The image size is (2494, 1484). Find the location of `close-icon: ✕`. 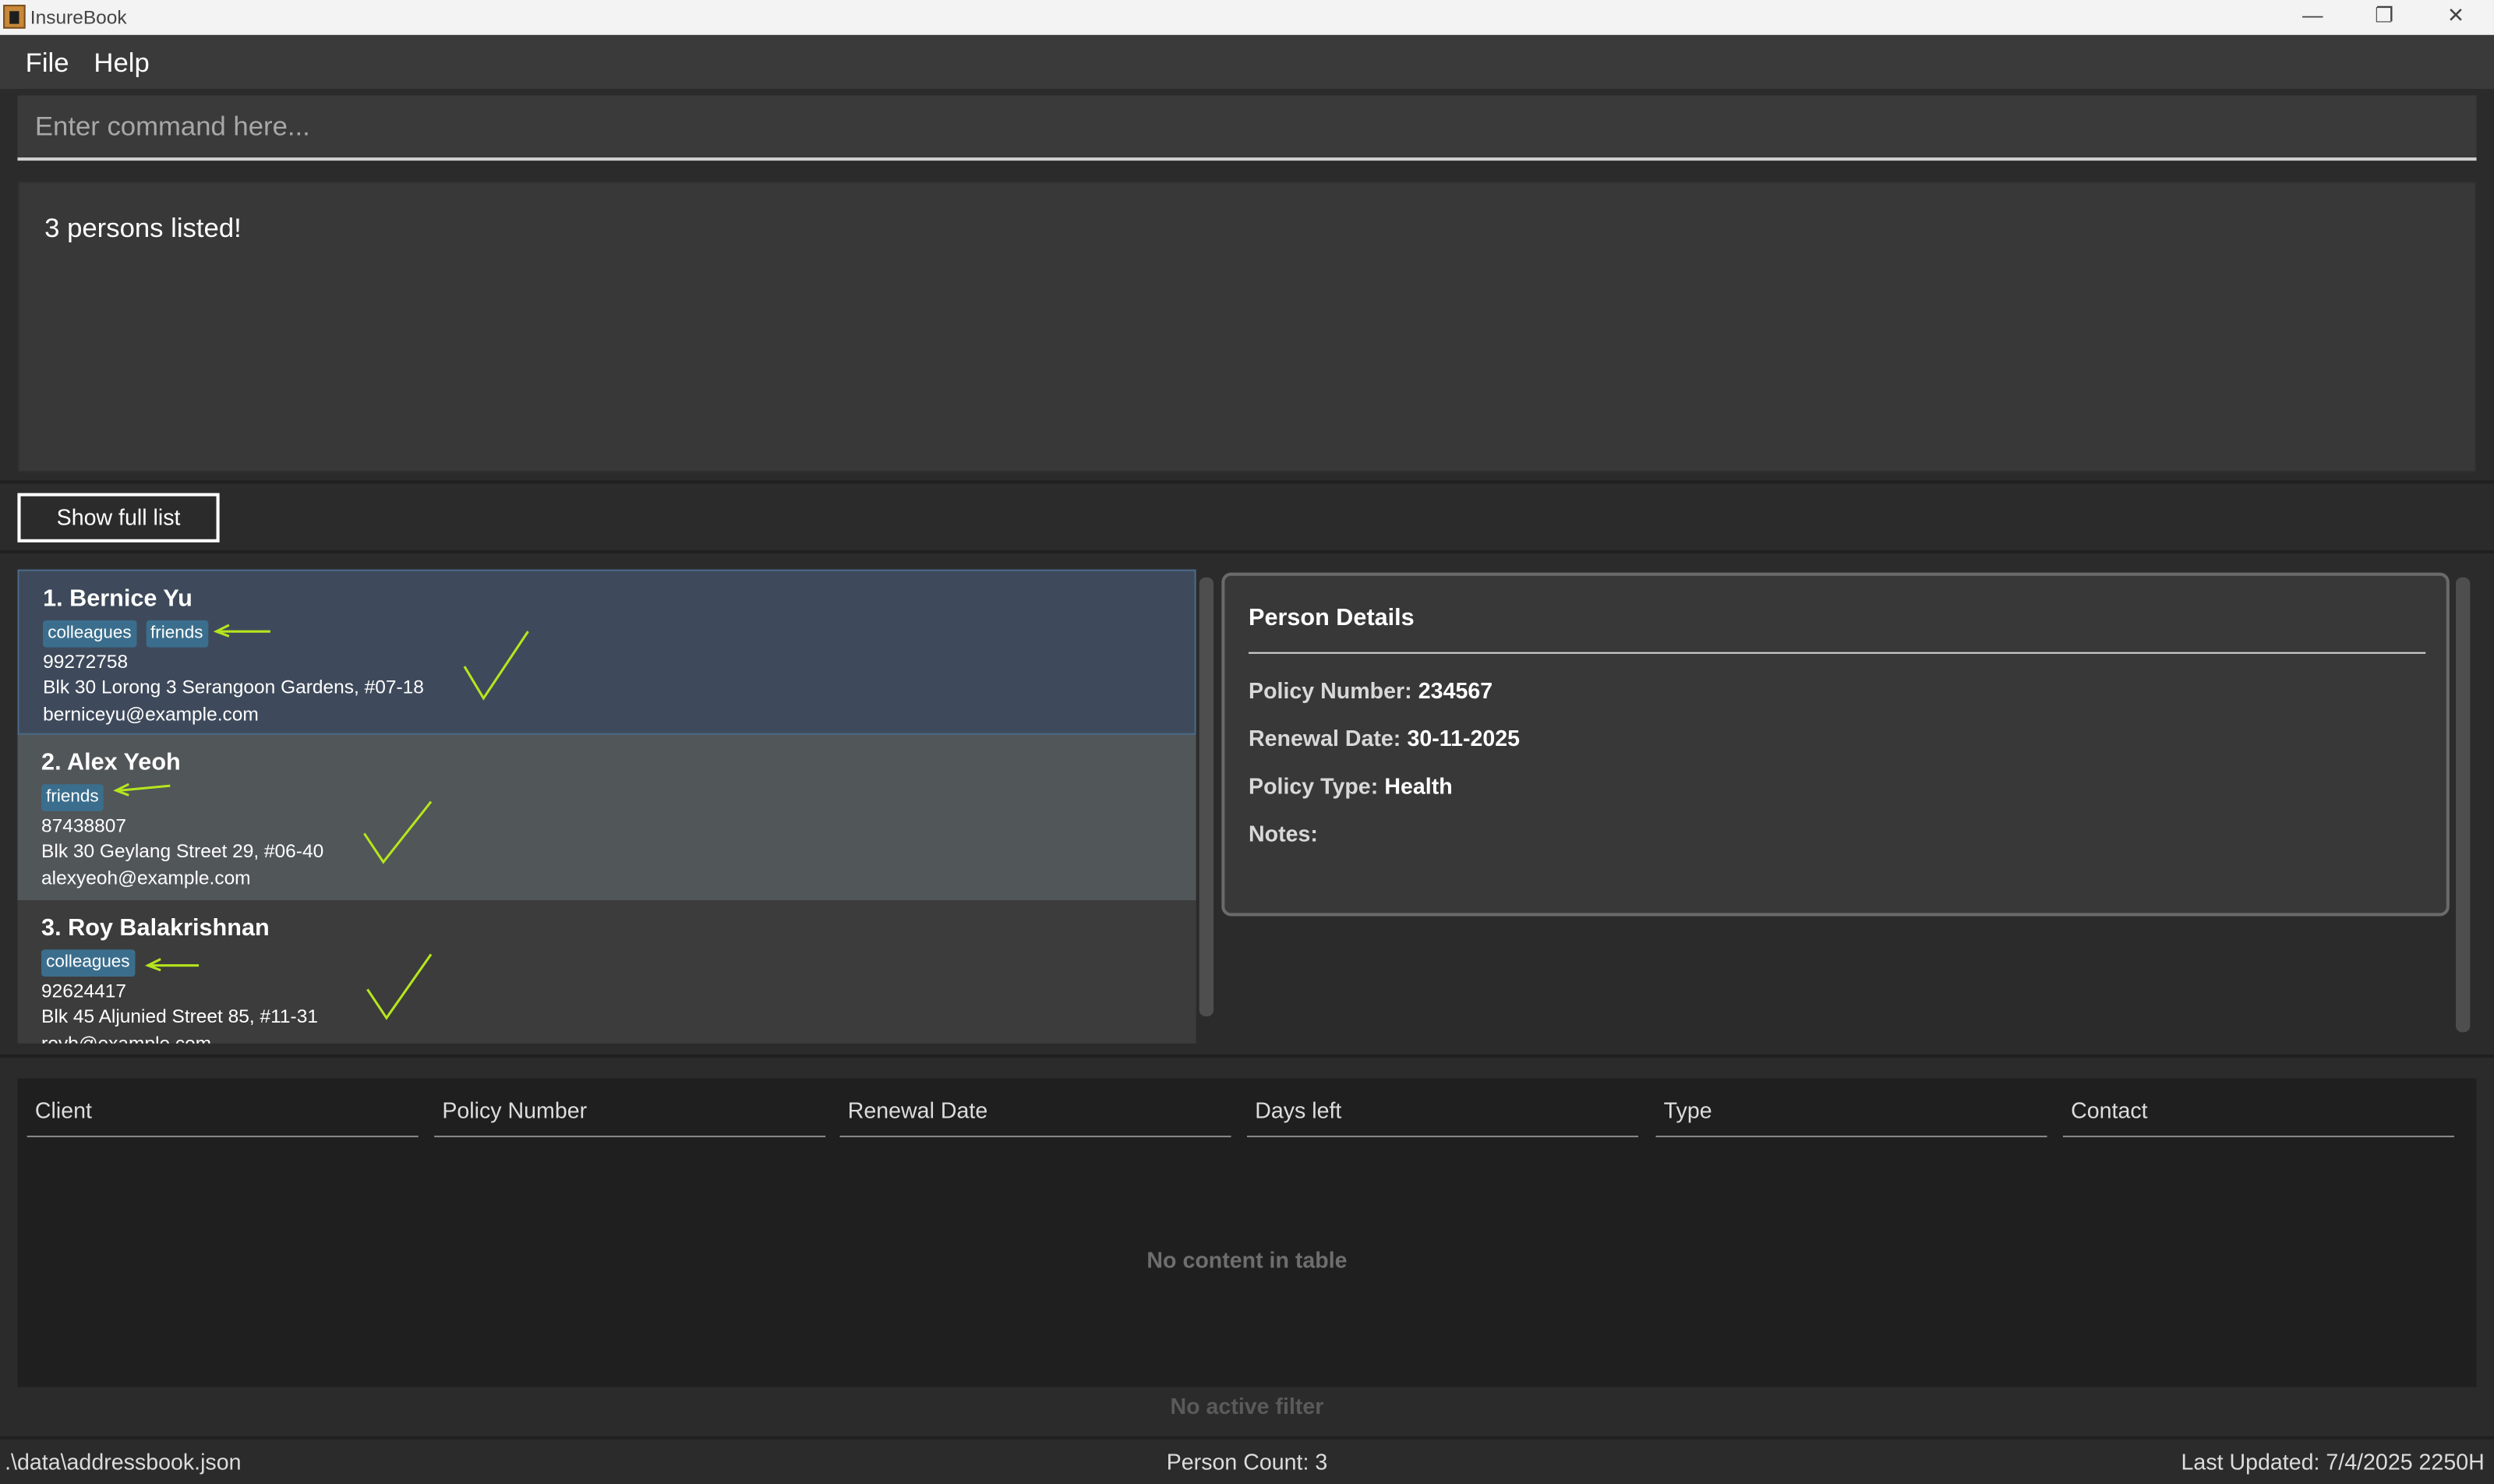

close-icon: ✕ is located at coordinates (2455, 17).